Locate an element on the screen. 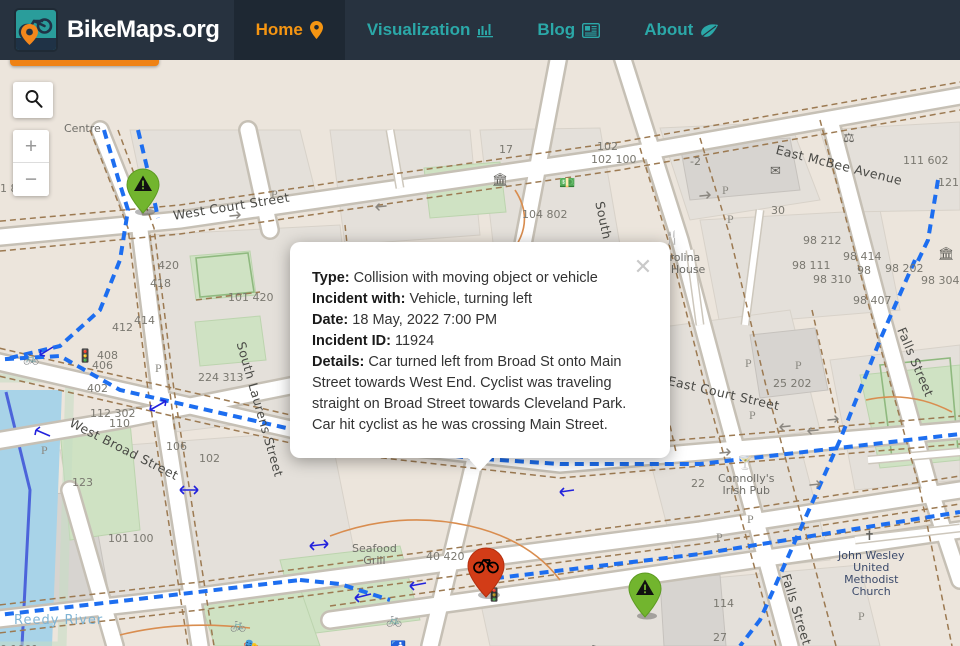 This screenshot has width=960, height=646. popup-value-incident-id: 11924 is located at coordinates (414, 341).